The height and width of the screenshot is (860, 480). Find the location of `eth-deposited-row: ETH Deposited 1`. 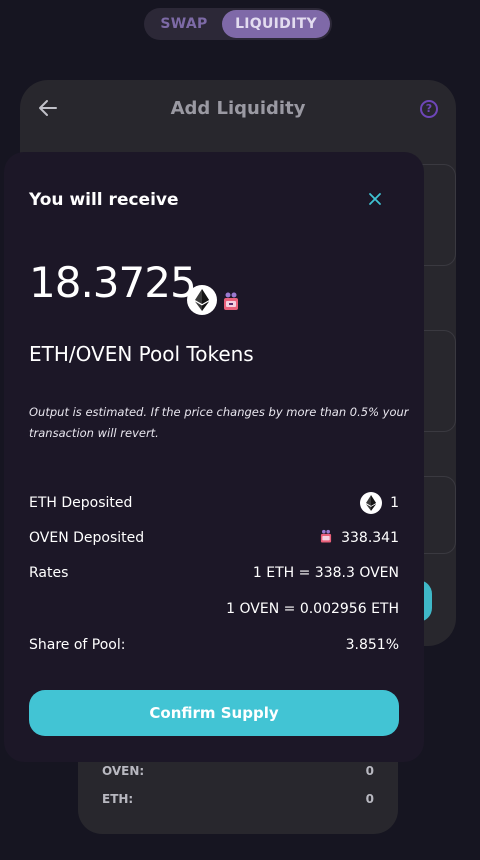

eth-deposited-row: ETH Deposited 1 is located at coordinates (214, 503).